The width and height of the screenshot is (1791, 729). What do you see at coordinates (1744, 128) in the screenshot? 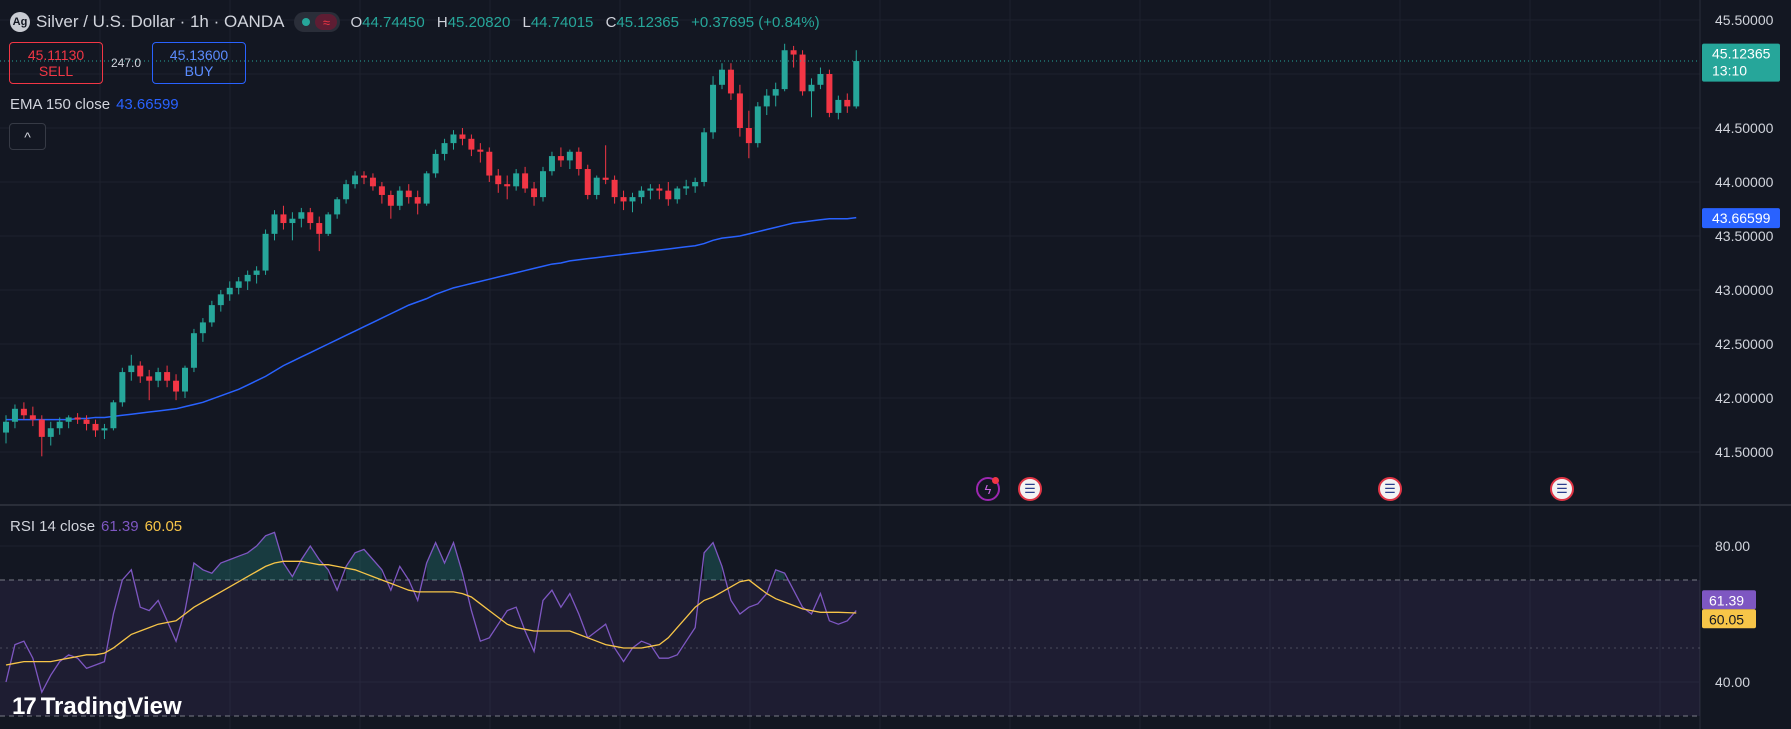
I see `price-tick-label: 44.50000` at bounding box center [1744, 128].